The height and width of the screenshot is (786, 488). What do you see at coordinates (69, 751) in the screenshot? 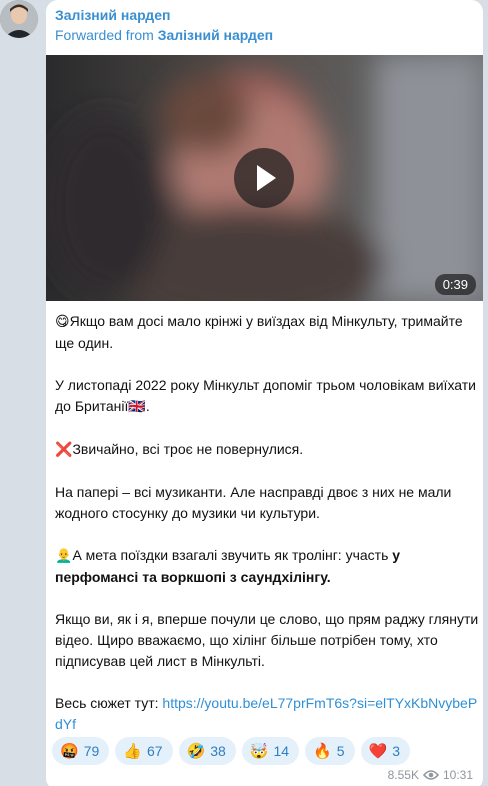
I see `cursing-face-icon: 🤬` at bounding box center [69, 751].